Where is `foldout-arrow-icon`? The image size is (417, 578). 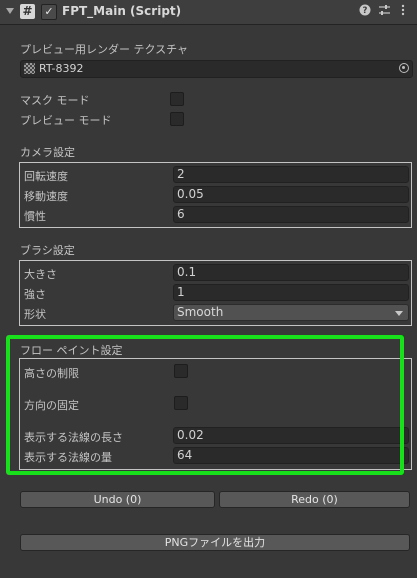 foldout-arrow-icon is located at coordinates (10, 11).